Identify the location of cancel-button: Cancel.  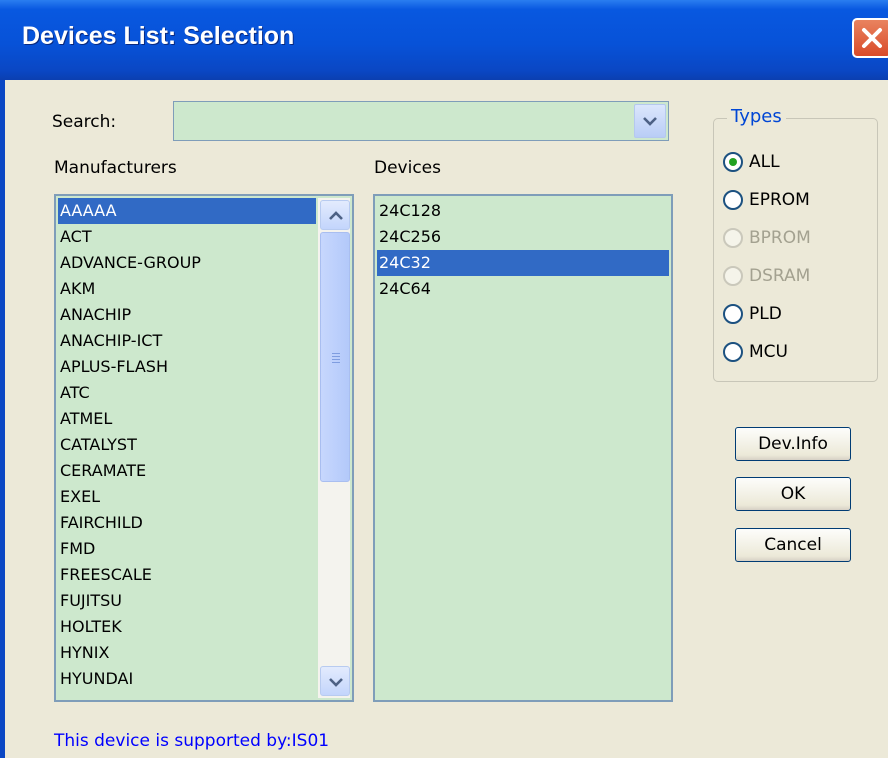
(793, 545).